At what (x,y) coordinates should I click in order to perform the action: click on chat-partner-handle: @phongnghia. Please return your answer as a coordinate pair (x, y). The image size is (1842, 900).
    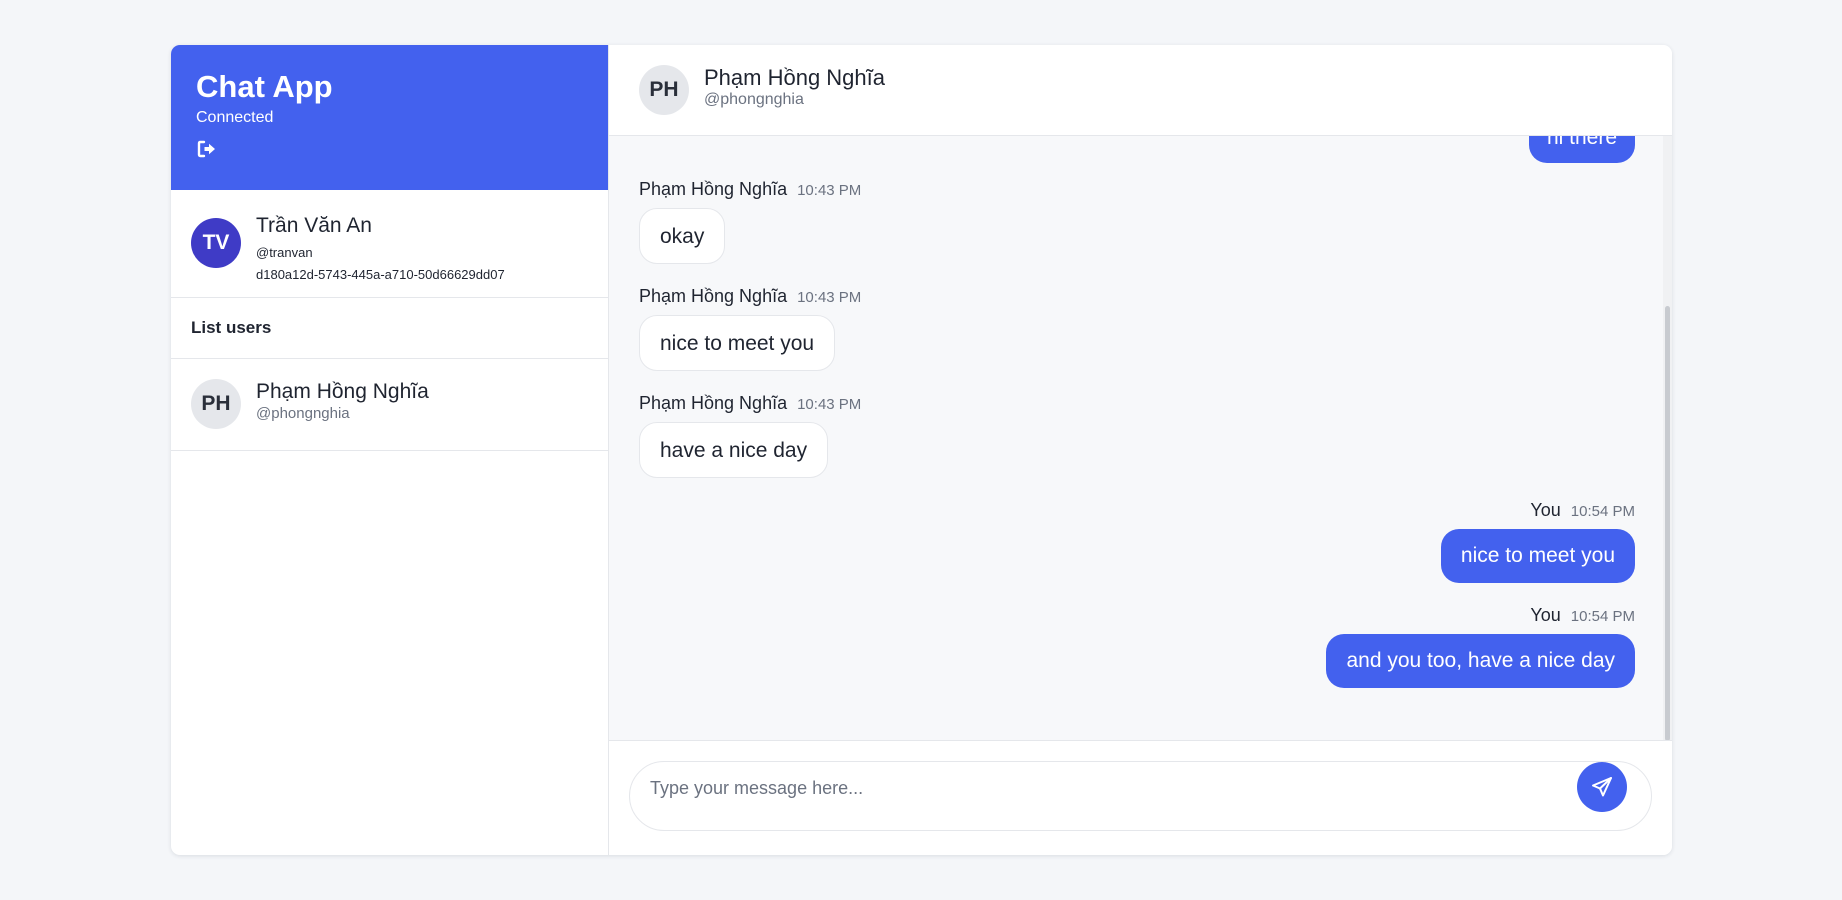
    Looking at the image, I should click on (754, 99).